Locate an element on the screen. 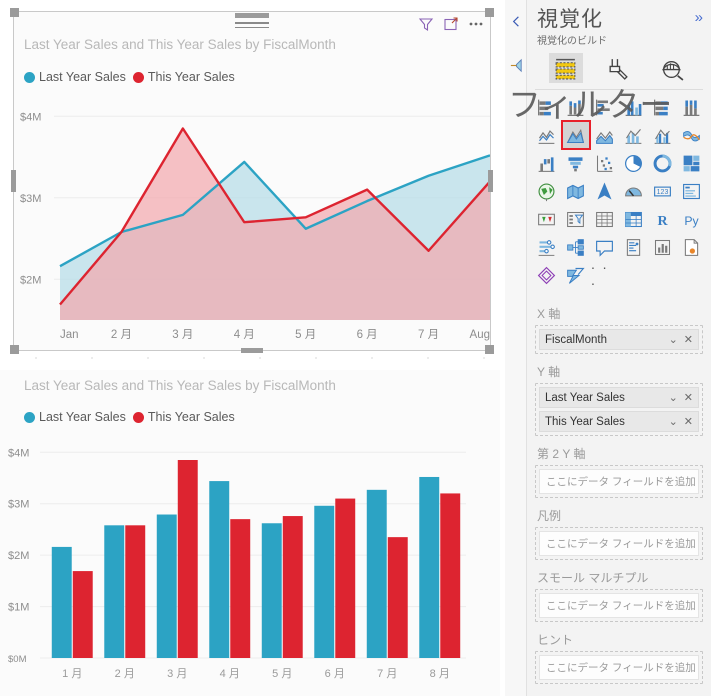  area-chart-legend: Last Year Sales This Year Sales is located at coordinates (129, 77).